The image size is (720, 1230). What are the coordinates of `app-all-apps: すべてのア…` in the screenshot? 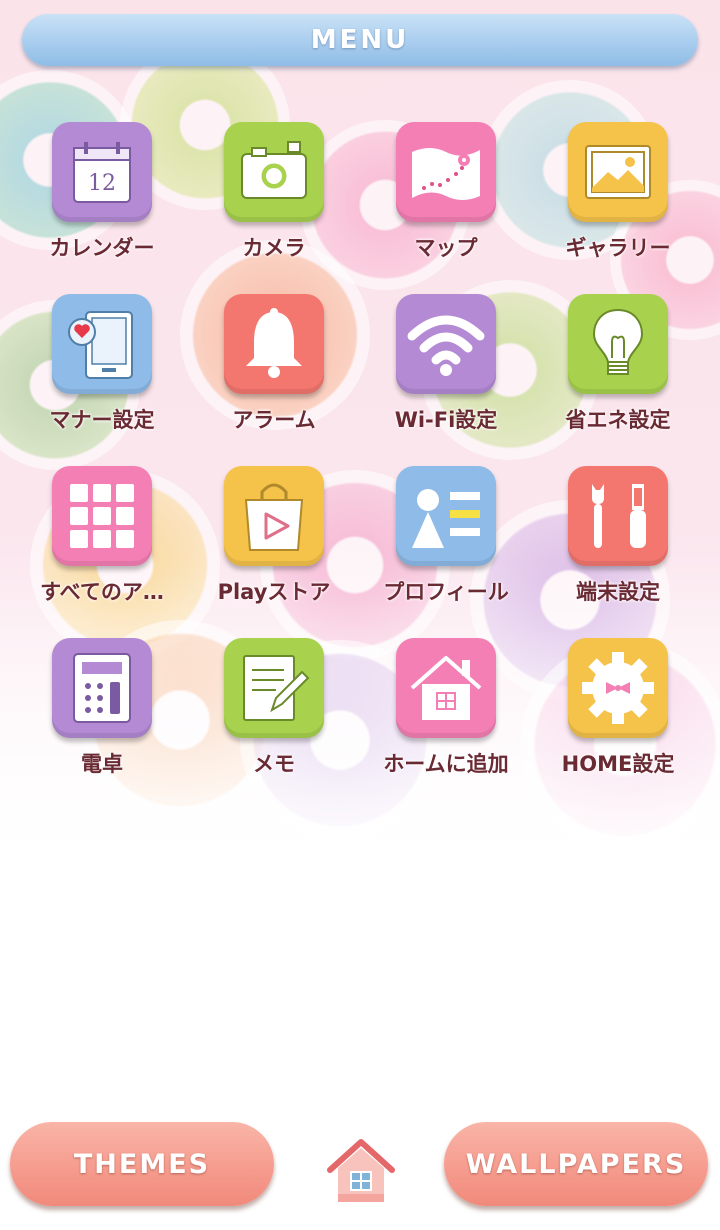 It's located at (102, 548).